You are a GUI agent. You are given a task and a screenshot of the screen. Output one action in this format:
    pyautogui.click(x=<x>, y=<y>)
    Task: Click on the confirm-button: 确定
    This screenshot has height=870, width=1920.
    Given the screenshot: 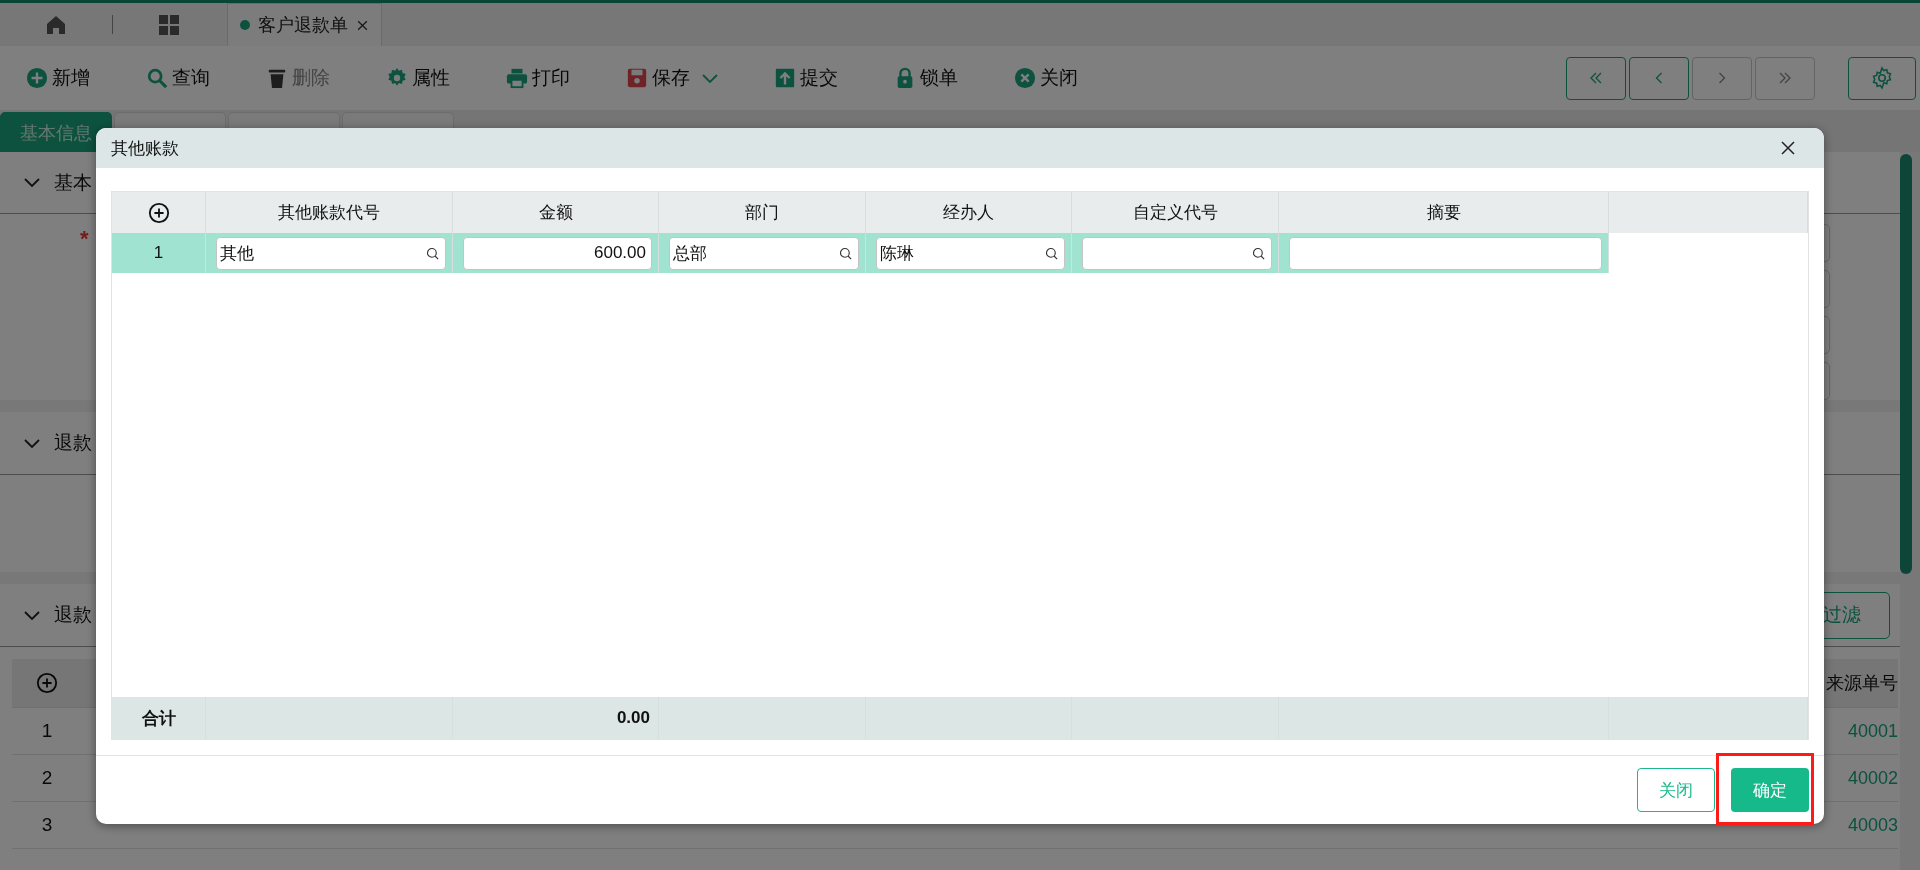 What is the action you would take?
    pyautogui.click(x=1770, y=790)
    